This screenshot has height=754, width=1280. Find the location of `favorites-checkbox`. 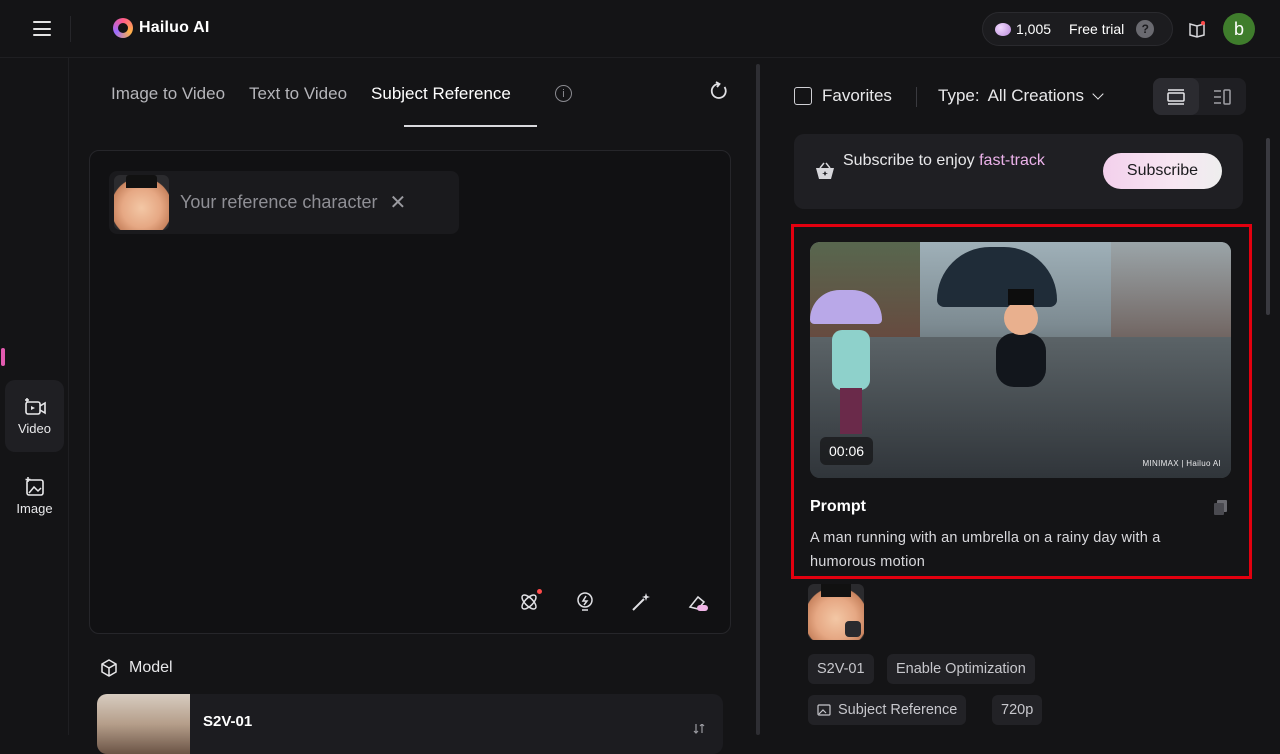

favorites-checkbox is located at coordinates (803, 96).